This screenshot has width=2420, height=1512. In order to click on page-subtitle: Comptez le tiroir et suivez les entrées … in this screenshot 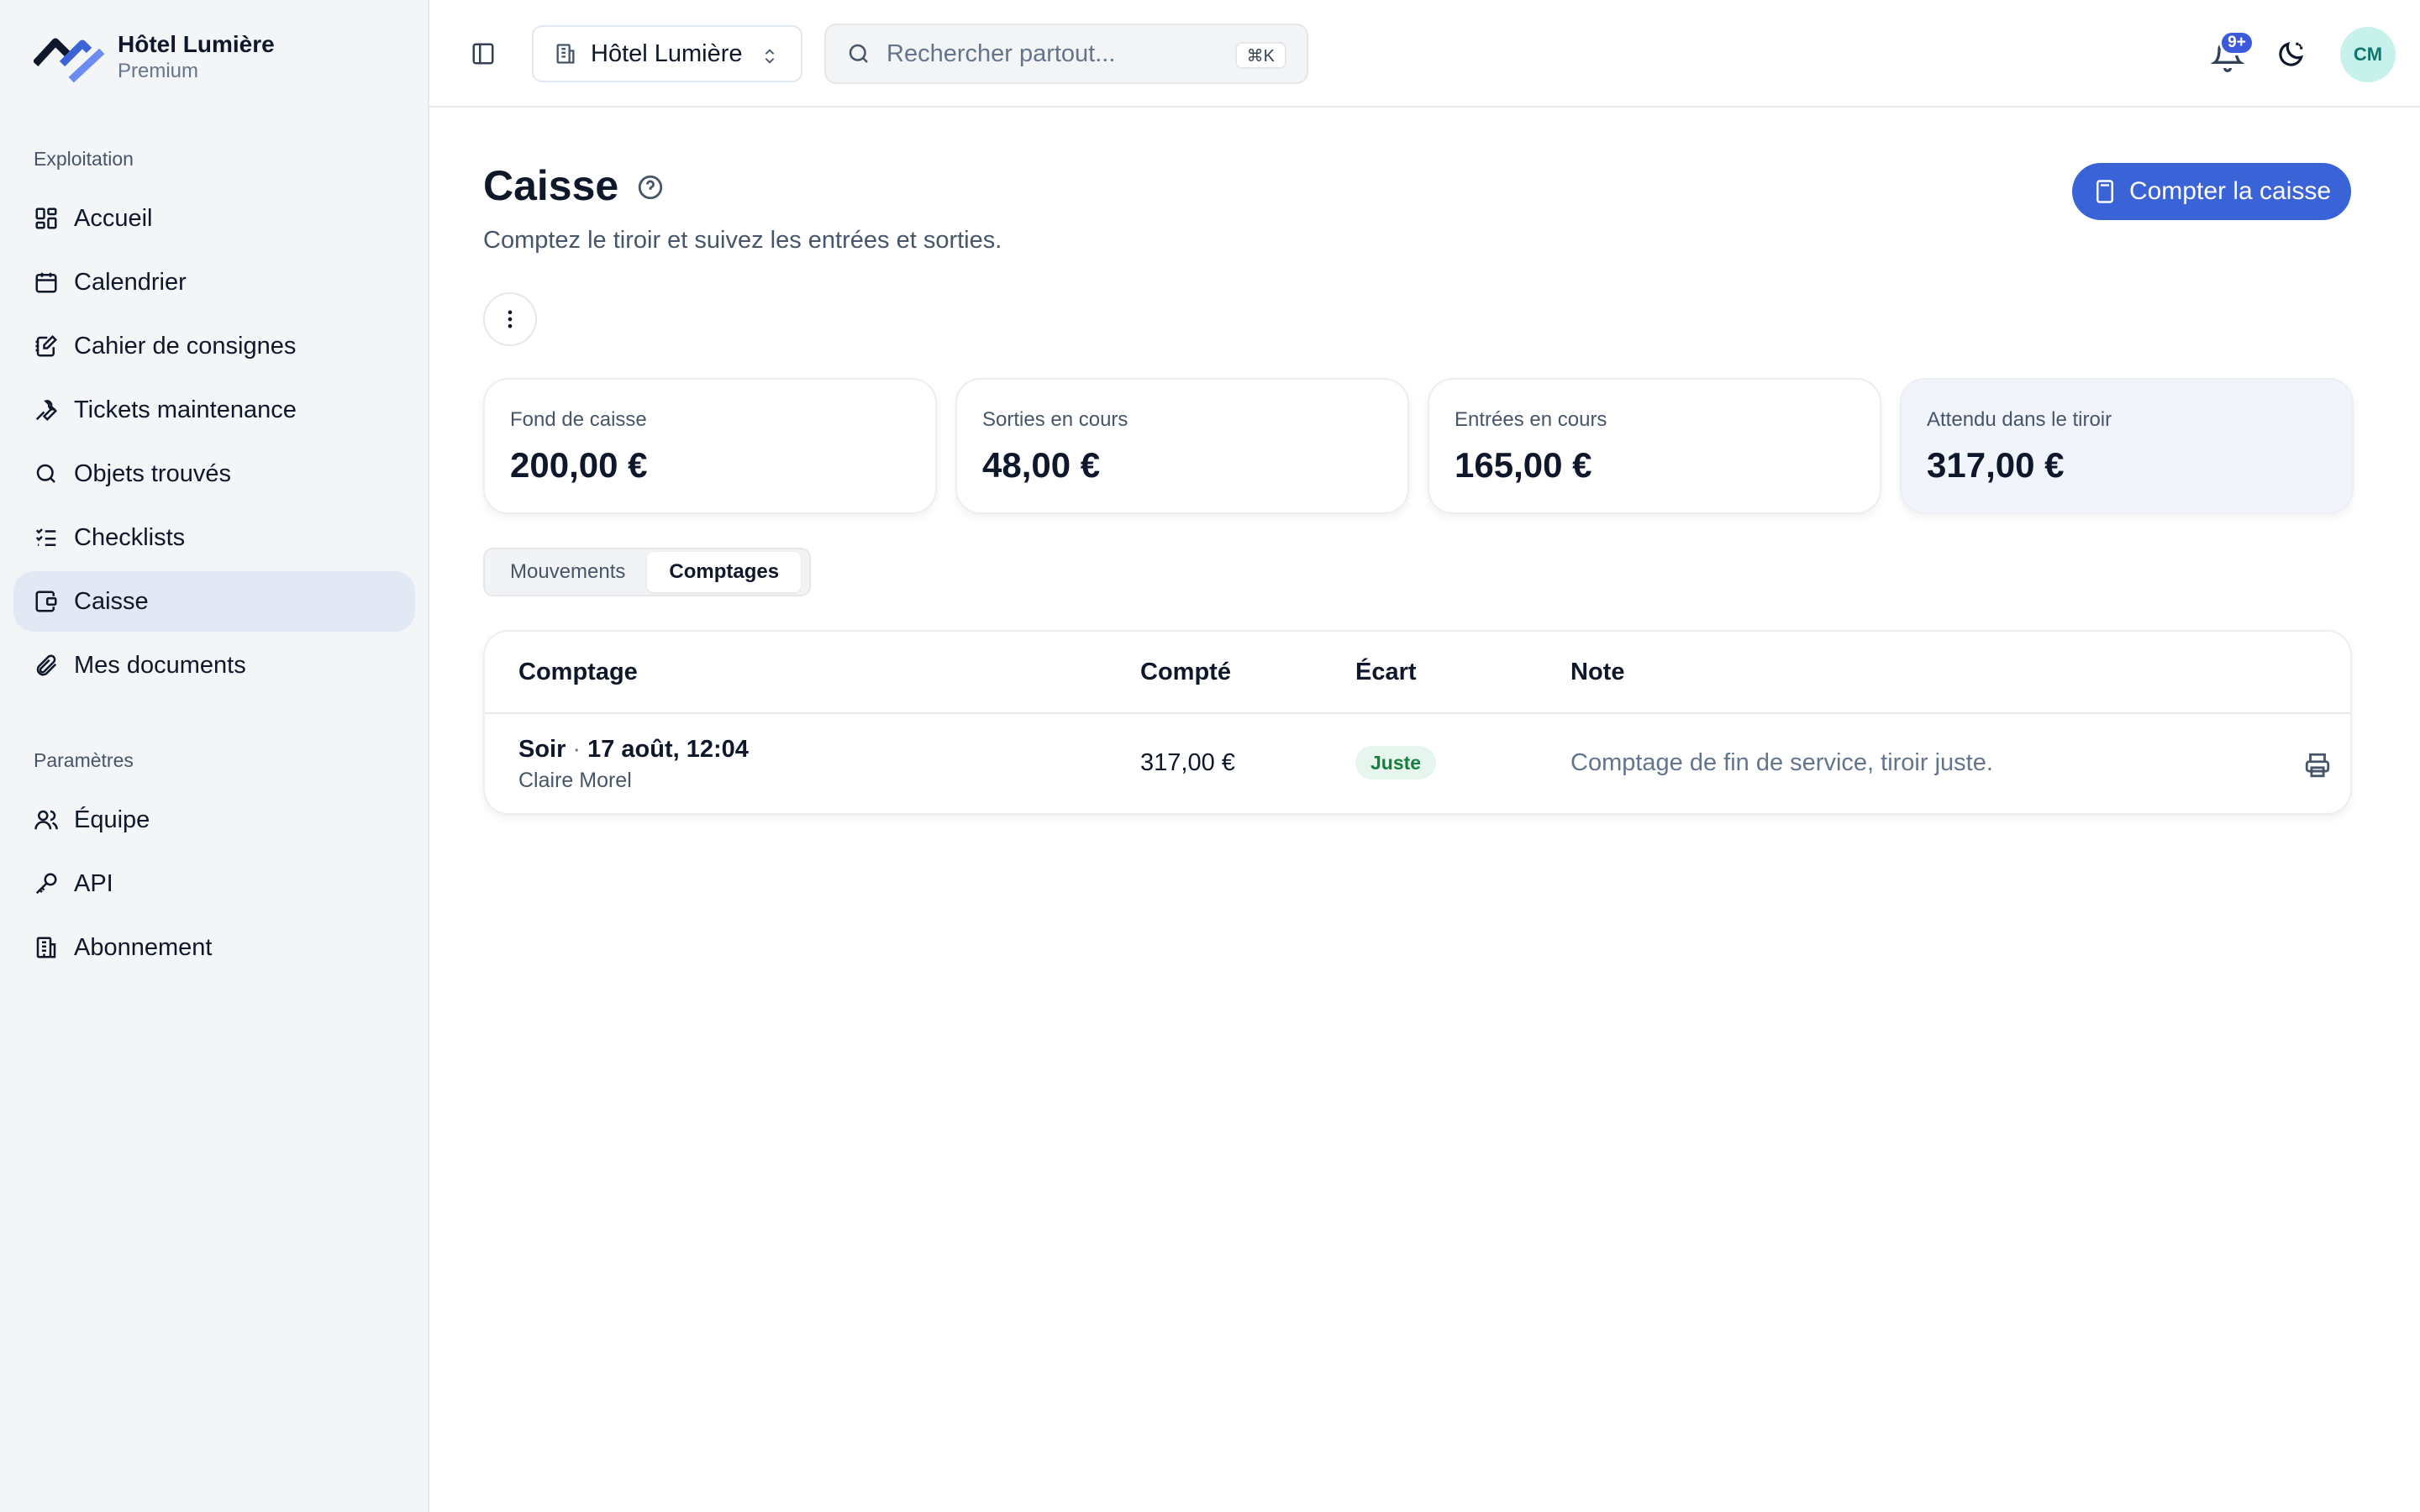, I will do `click(742, 240)`.